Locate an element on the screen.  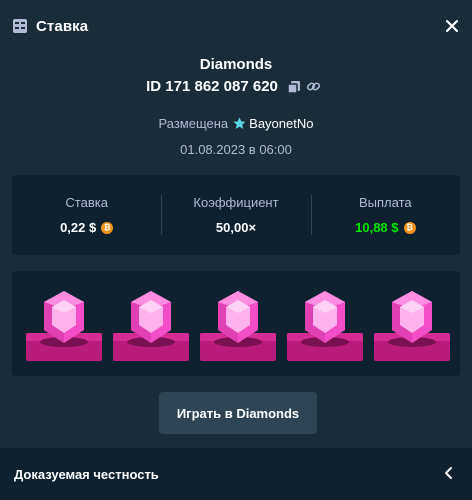
placed-by-row: Размещена BayonetNo is located at coordinates (236, 123).